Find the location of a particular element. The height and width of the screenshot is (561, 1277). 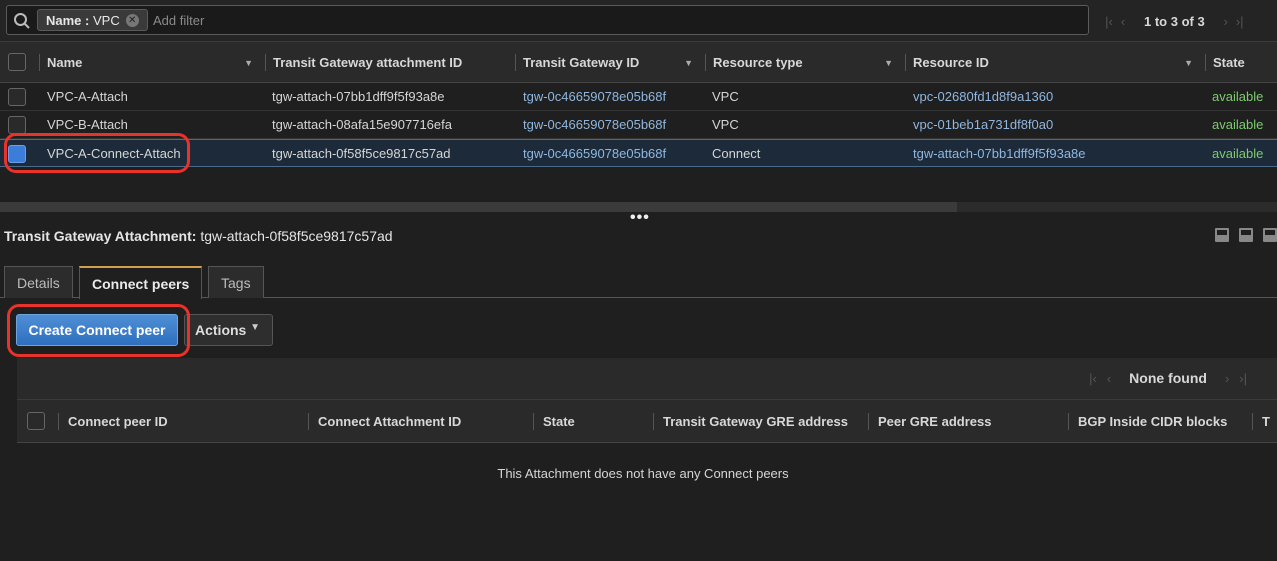

layout-controls is located at coordinates (1246, 235).